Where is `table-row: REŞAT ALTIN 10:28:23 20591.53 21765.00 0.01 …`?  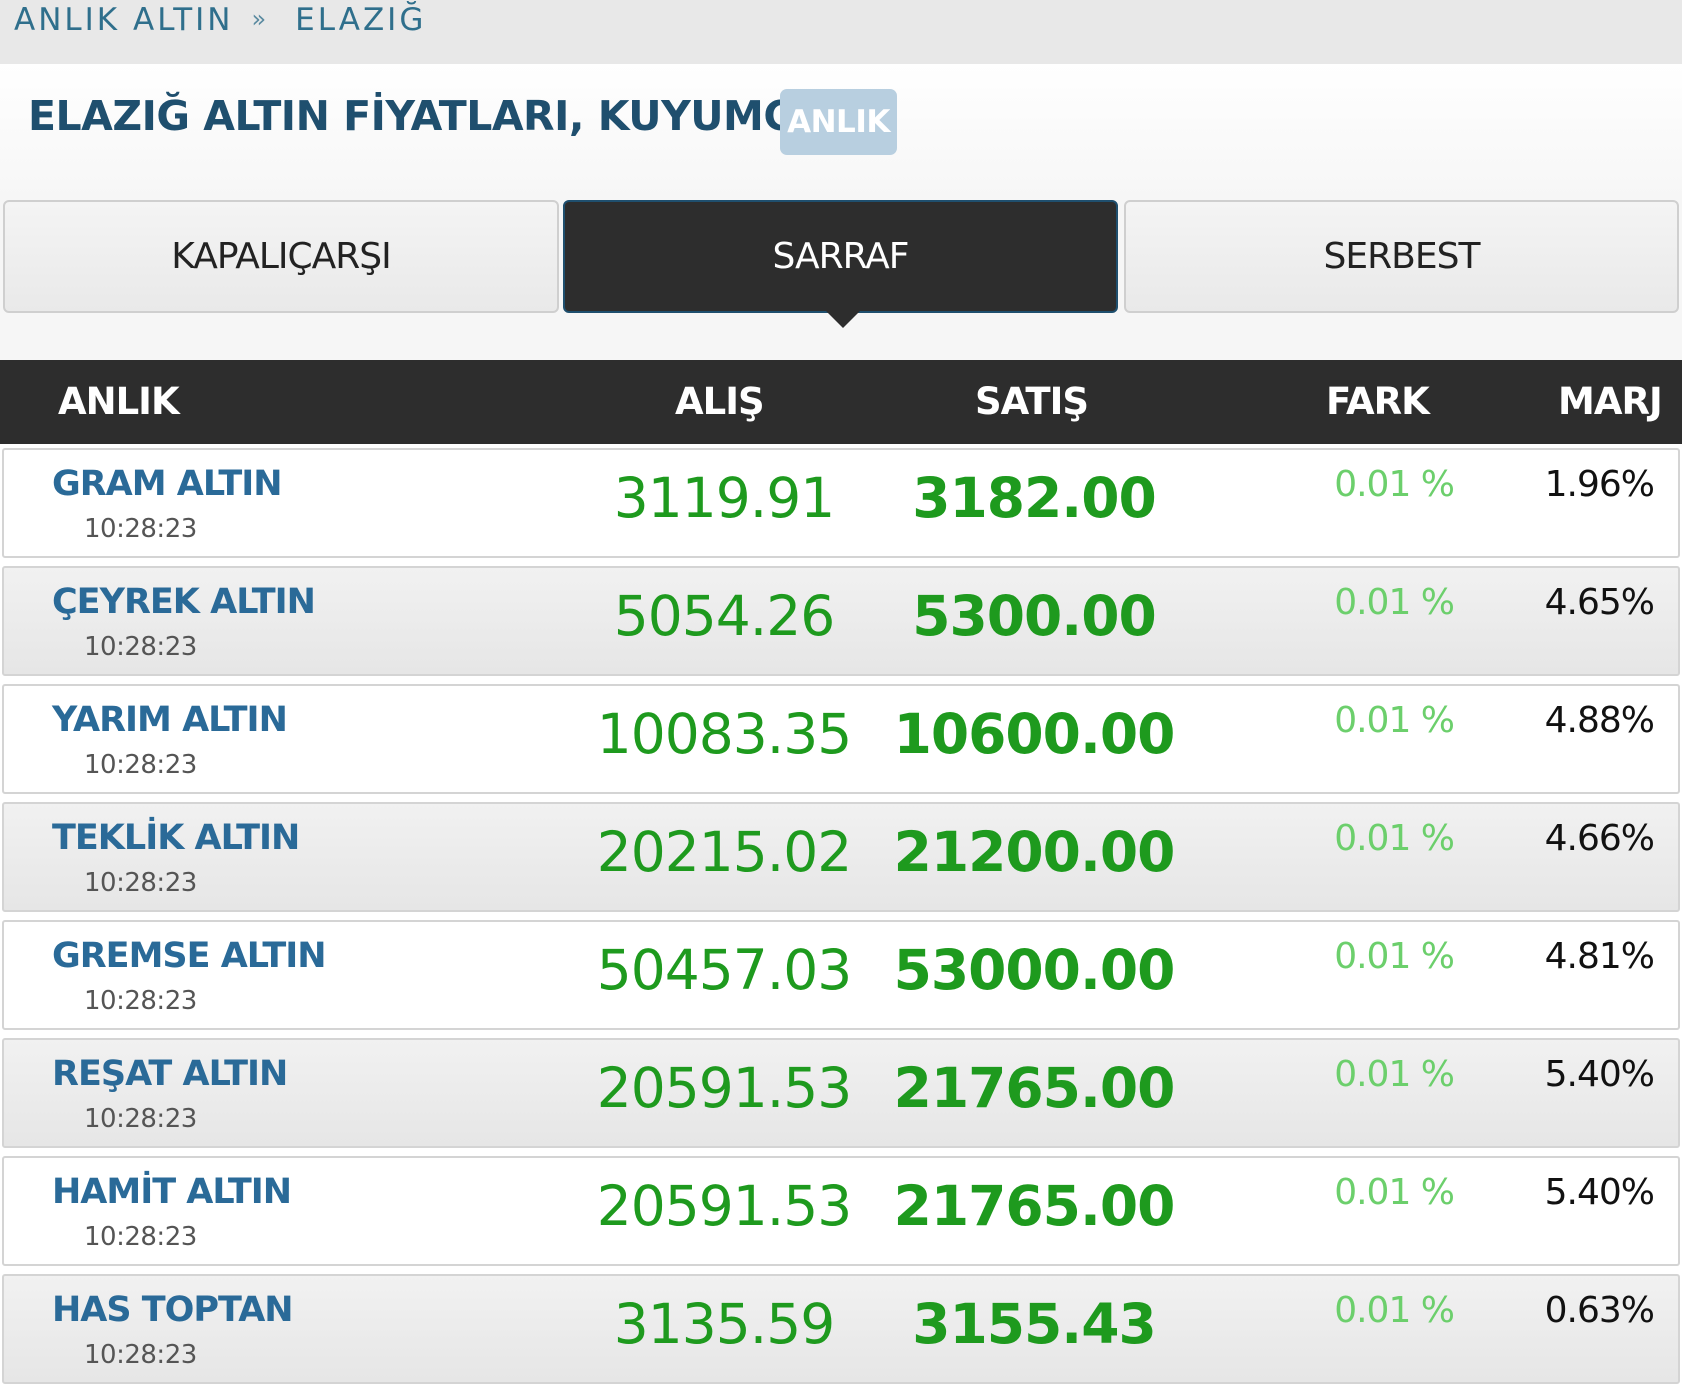 table-row: REŞAT ALTIN 10:28:23 20591.53 21765.00 0.01 … is located at coordinates (841, 1093).